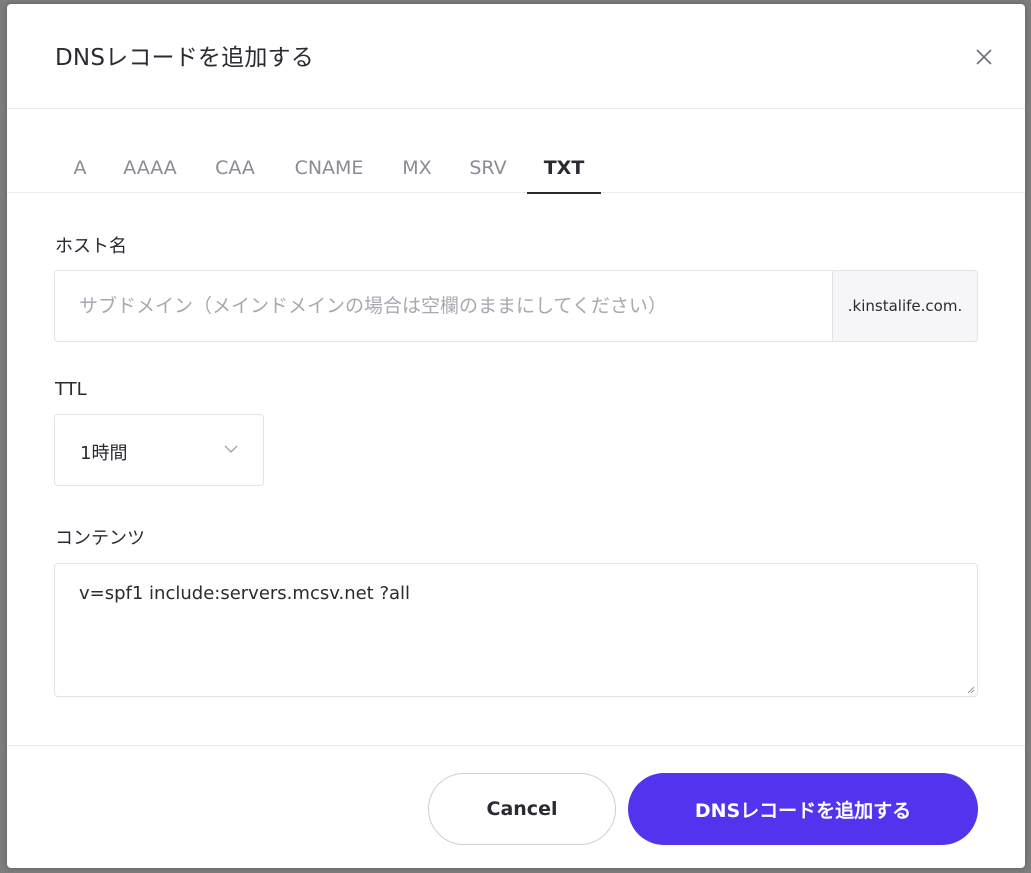  Describe the element at coordinates (235, 175) in the screenshot. I see `tab-caa: CAA` at that location.